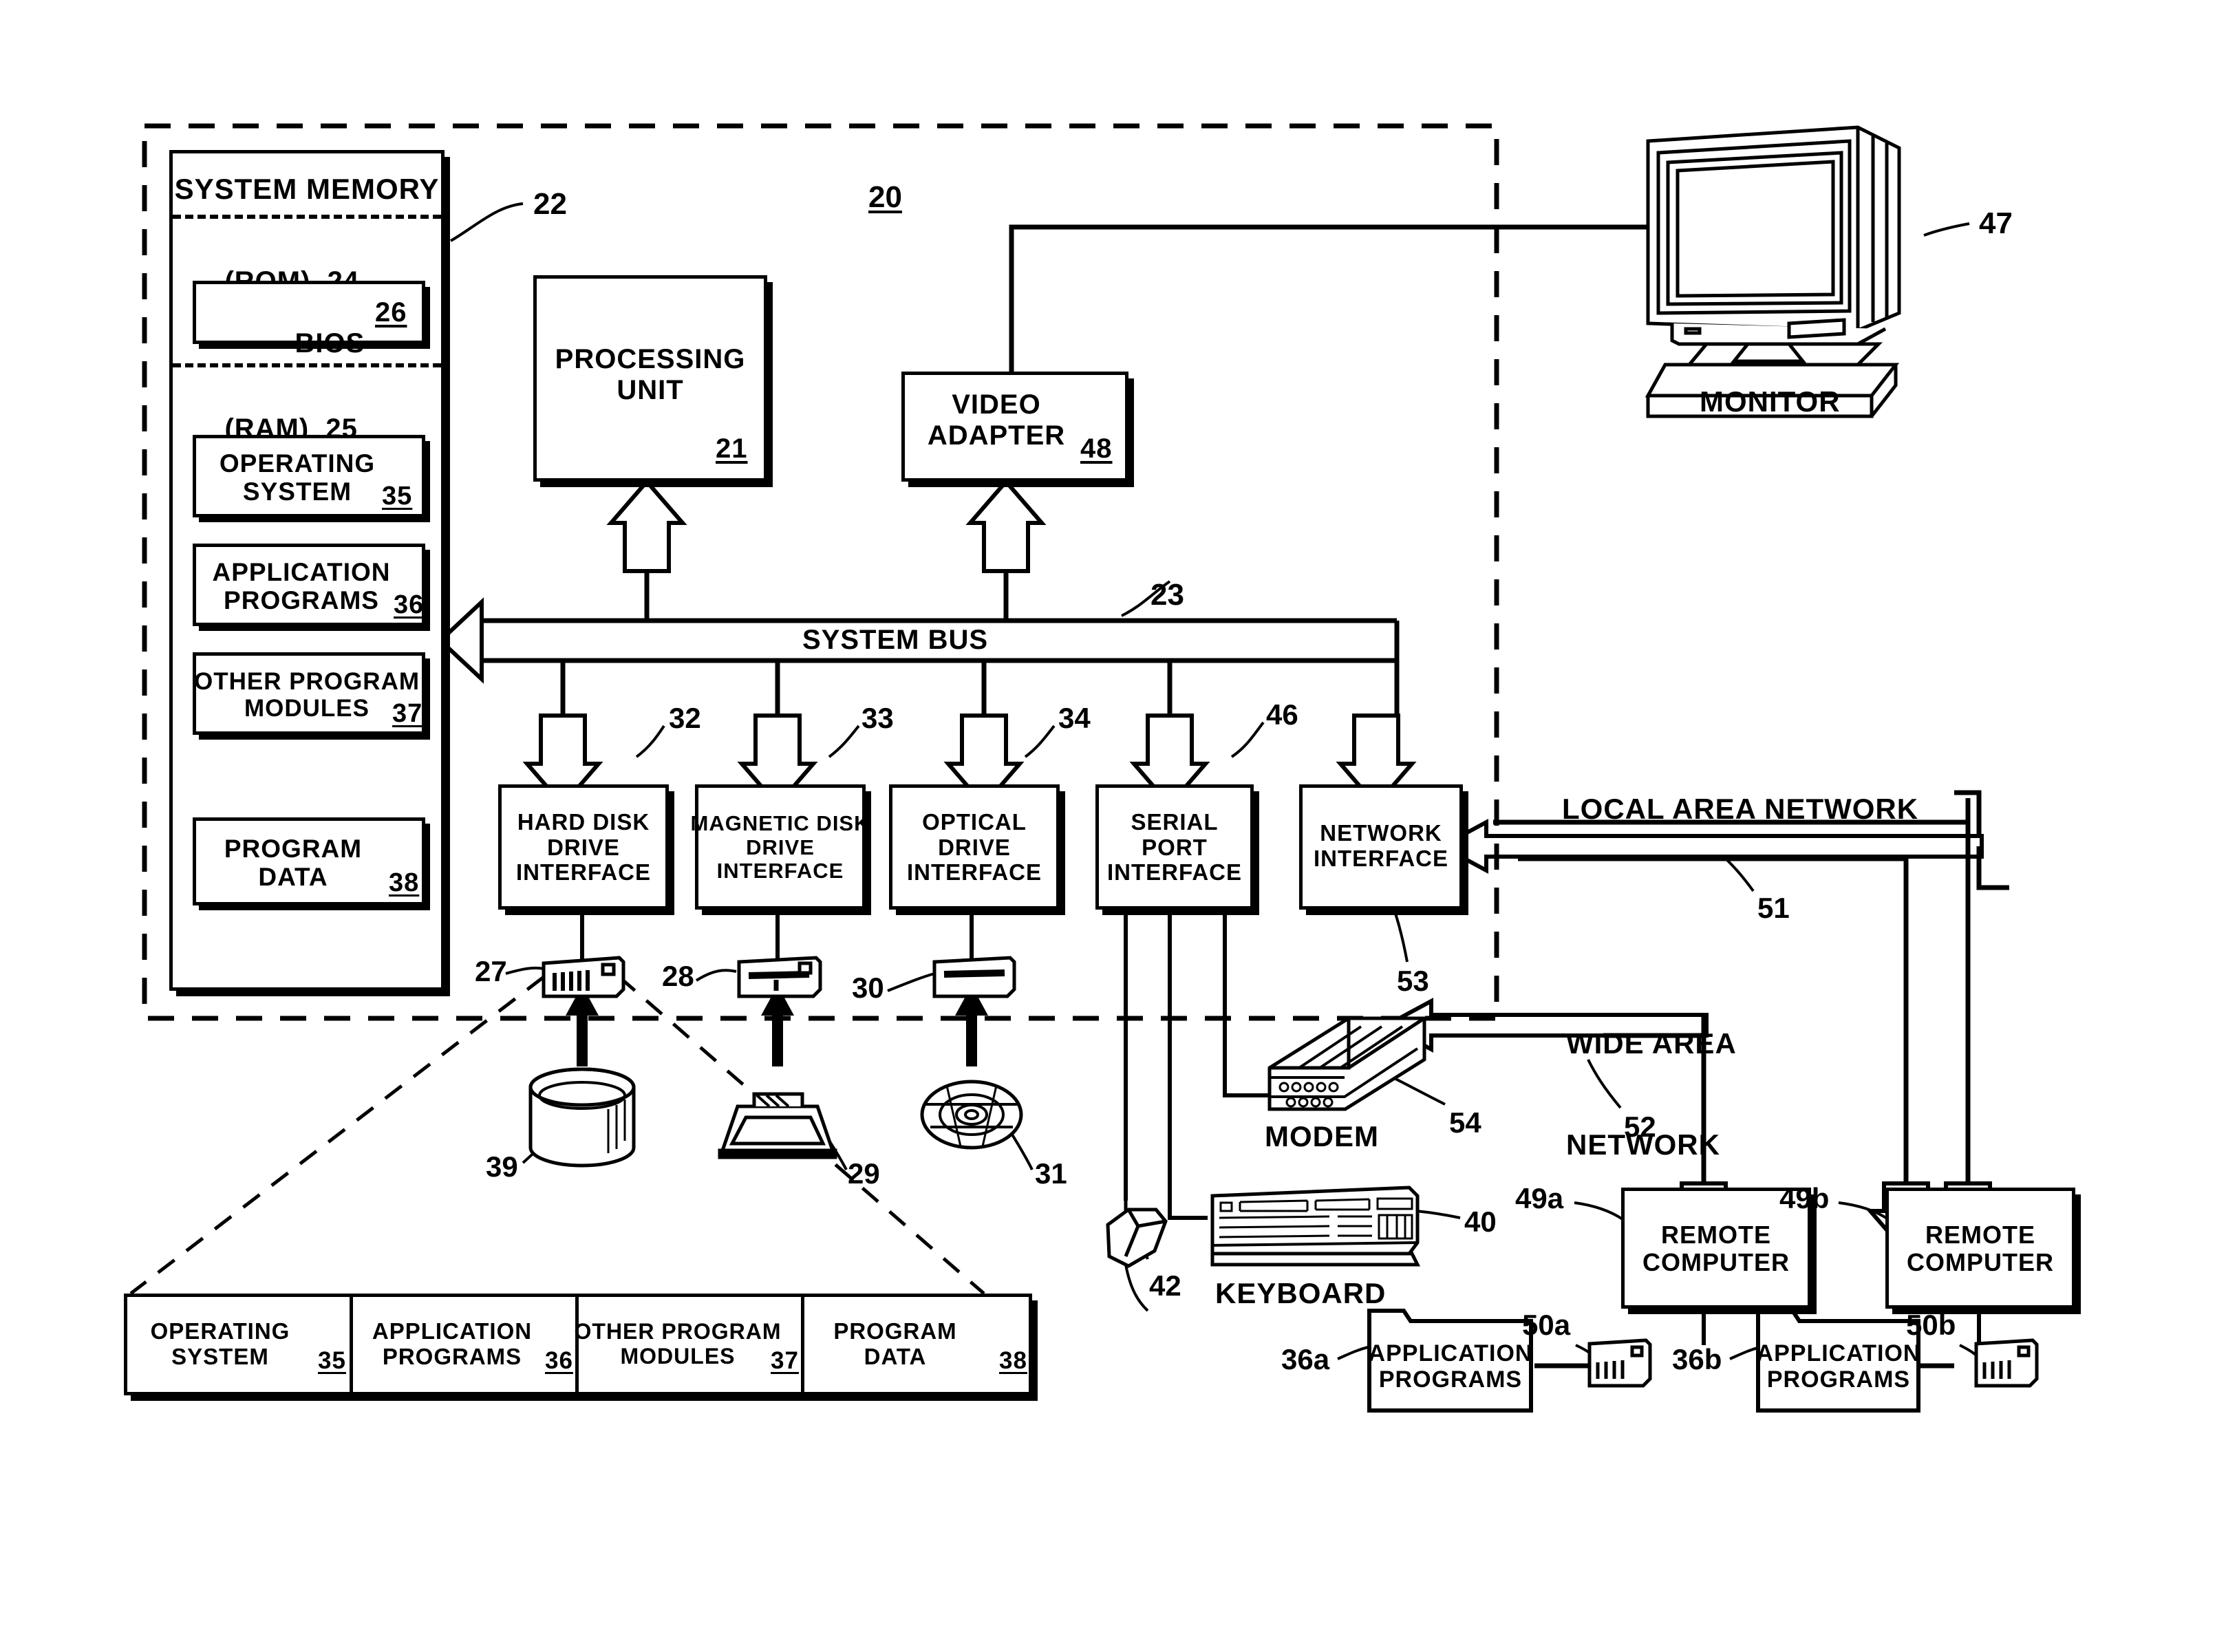  Describe the element at coordinates (650, 359) in the screenshot. I see `cpu-l1: PROCESSING` at that location.